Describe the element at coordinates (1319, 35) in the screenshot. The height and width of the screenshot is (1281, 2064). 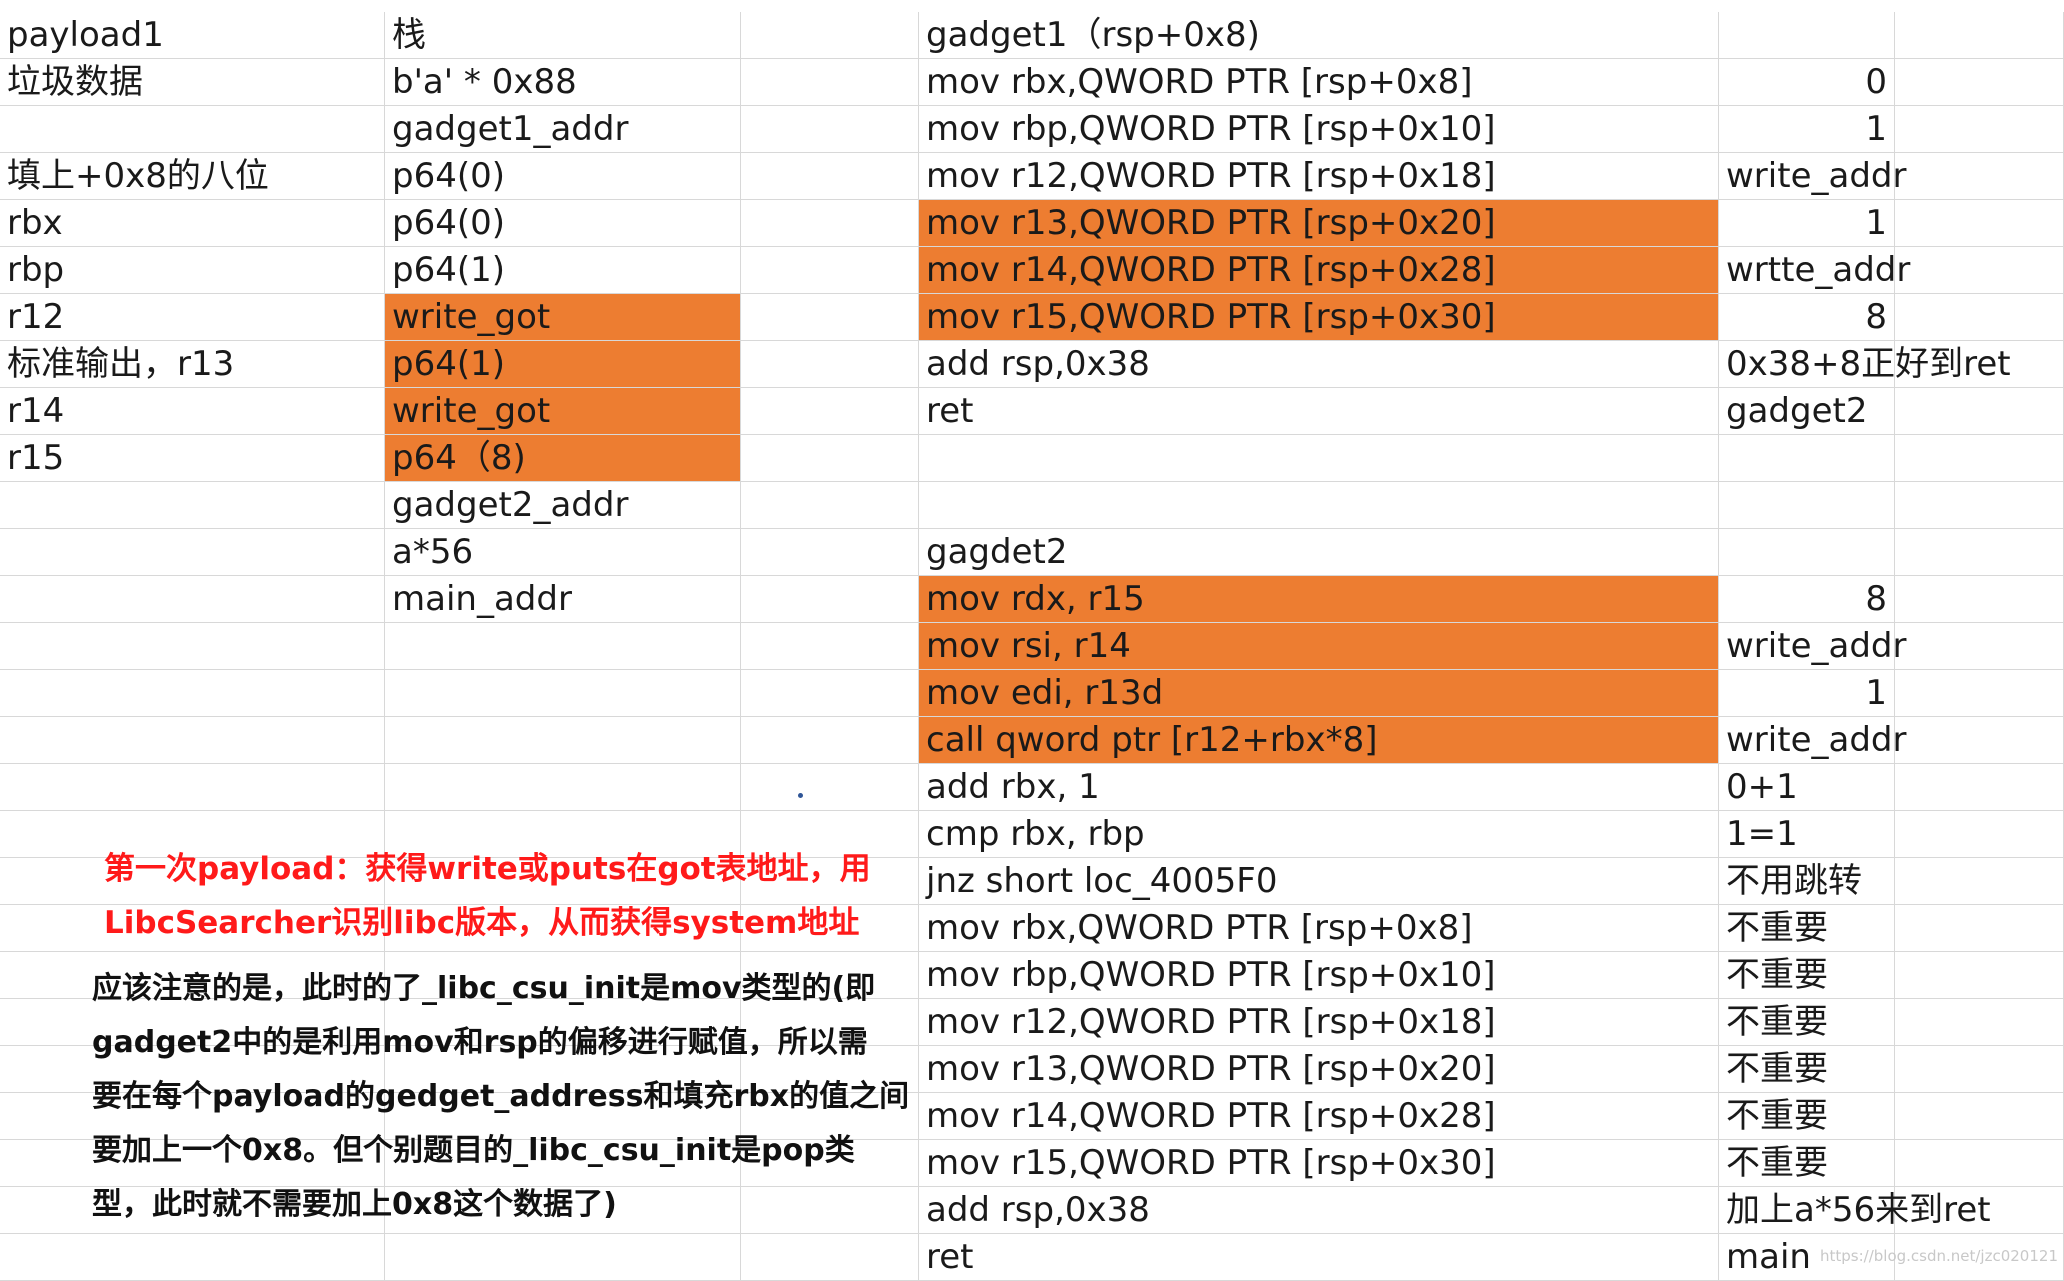
I see `cell-colD-row-0: gadget1（rsp+0x8)` at that location.